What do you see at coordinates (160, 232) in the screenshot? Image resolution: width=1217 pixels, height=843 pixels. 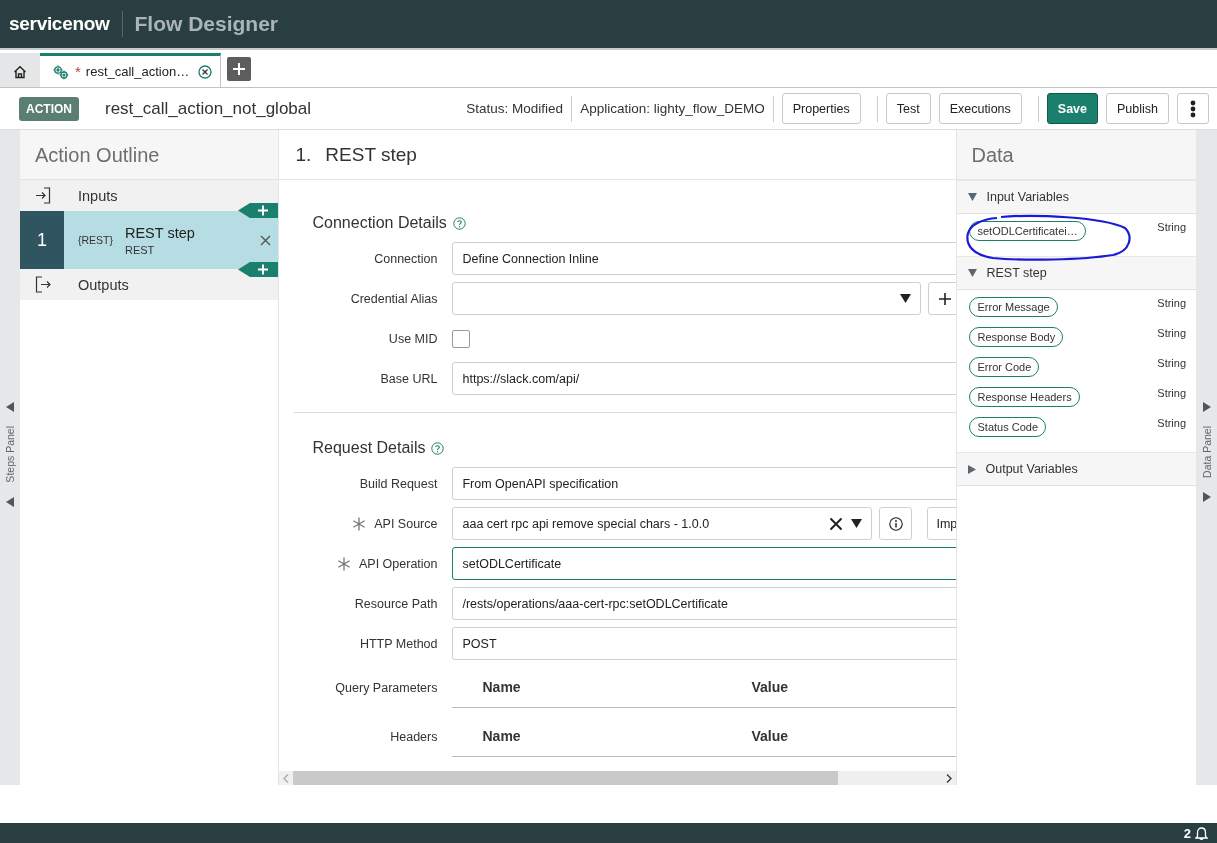 I see `step-label: REST step` at bounding box center [160, 232].